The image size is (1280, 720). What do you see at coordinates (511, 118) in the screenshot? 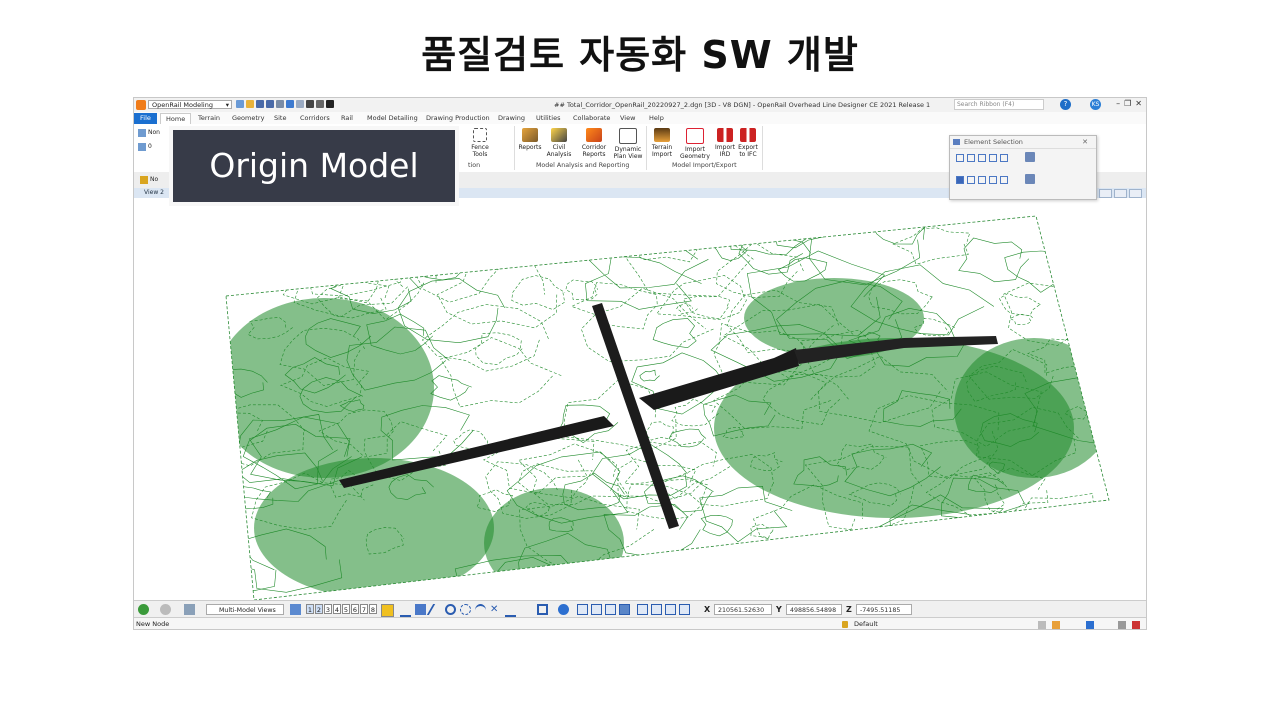
I see `tab-drawing: Drawing` at bounding box center [511, 118].